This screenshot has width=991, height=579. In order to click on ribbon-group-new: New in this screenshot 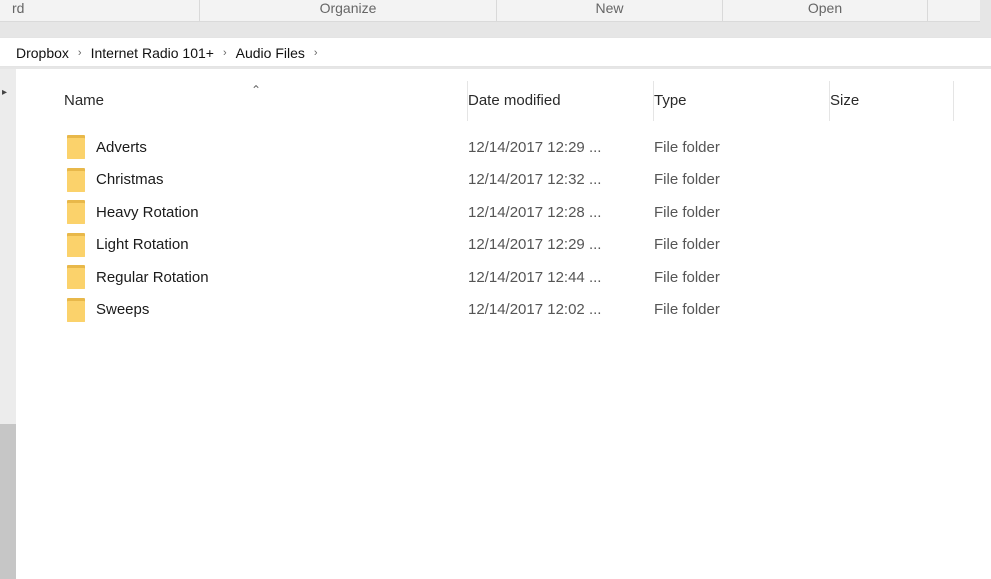, I will do `click(610, 10)`.